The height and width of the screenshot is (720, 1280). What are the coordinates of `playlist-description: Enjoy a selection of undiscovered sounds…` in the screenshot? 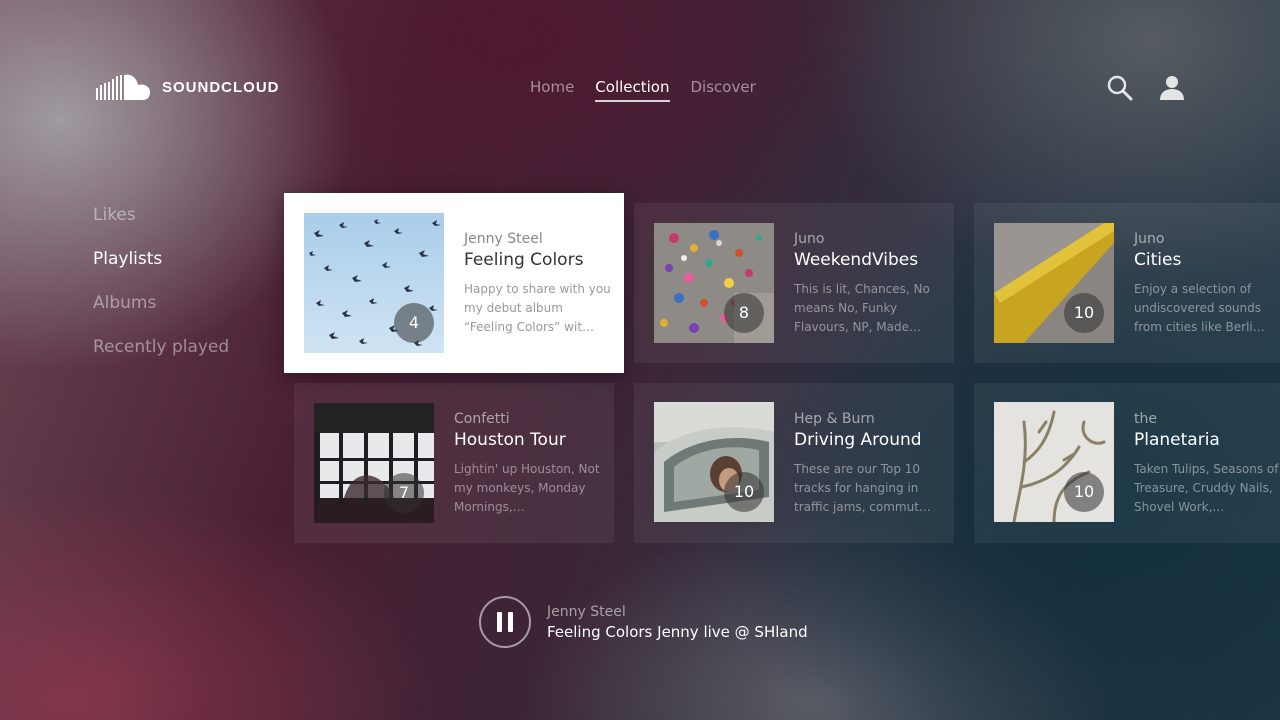 It's located at (1199, 308).